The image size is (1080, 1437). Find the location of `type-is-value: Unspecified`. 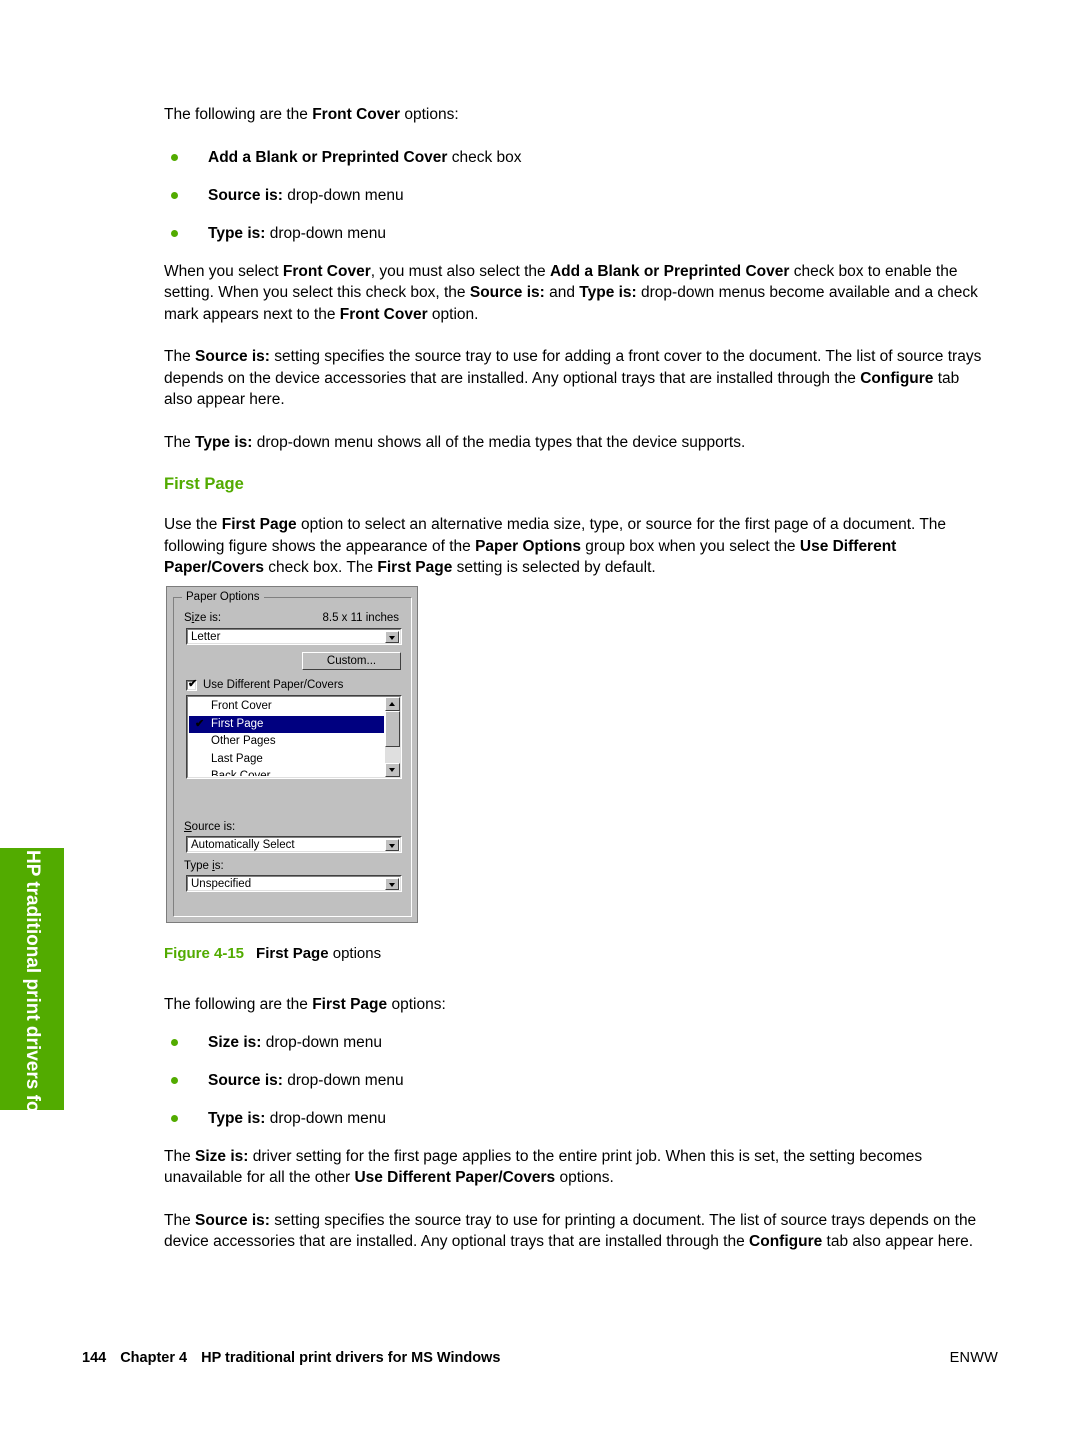

type-is-value: Unspecified is located at coordinates (221, 884).